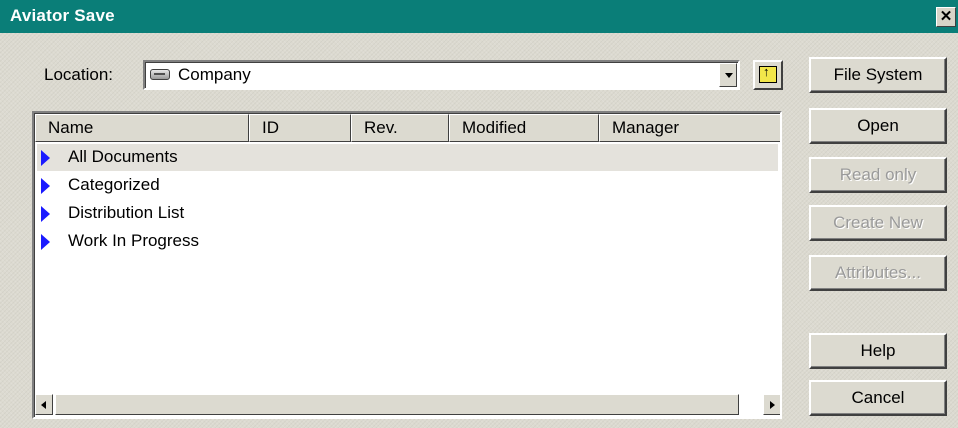 The image size is (958, 428). Describe the element at coordinates (878, 175) in the screenshot. I see `read-only-button: Read only` at that location.